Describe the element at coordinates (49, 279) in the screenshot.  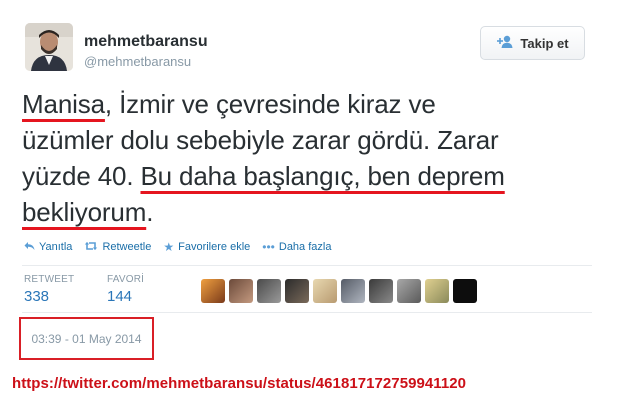
I see `retweet-stat-label: RETWEET` at that location.